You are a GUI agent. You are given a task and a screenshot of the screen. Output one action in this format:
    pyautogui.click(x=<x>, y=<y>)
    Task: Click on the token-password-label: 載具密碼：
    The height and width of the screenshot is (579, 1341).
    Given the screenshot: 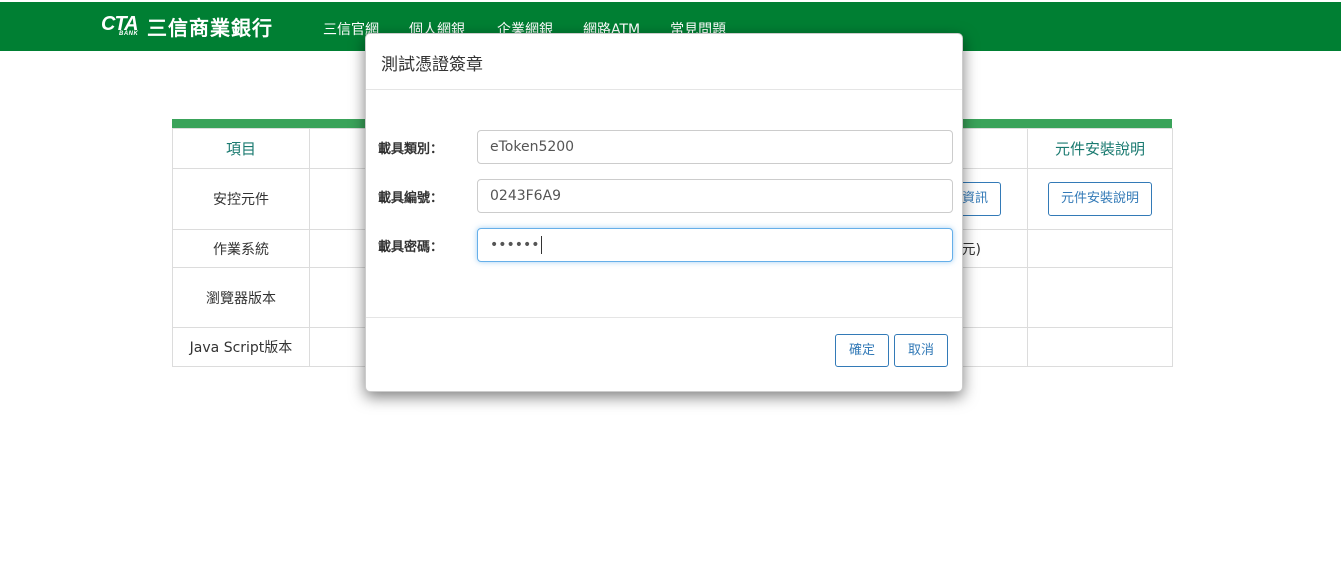 What is the action you would take?
    pyautogui.click(x=411, y=247)
    